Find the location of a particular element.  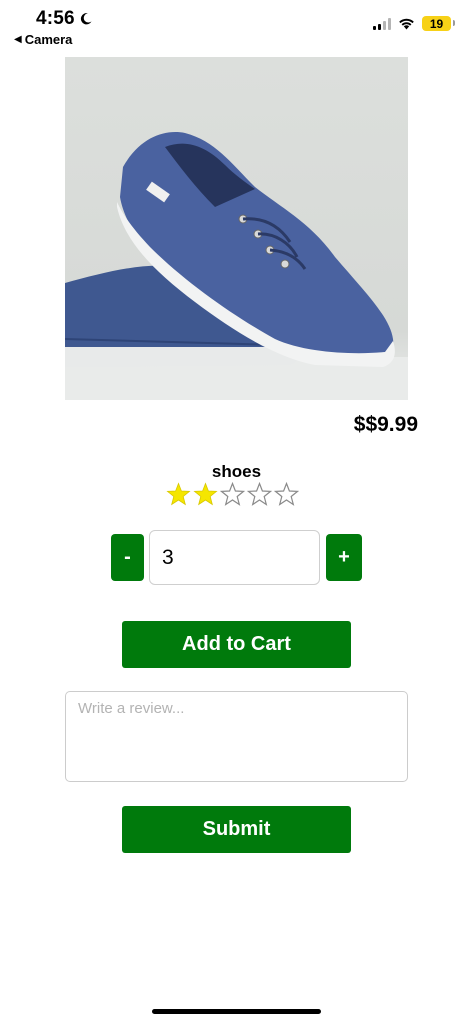

back-to-camera-link: ◀ Camera is located at coordinates (43, 39).